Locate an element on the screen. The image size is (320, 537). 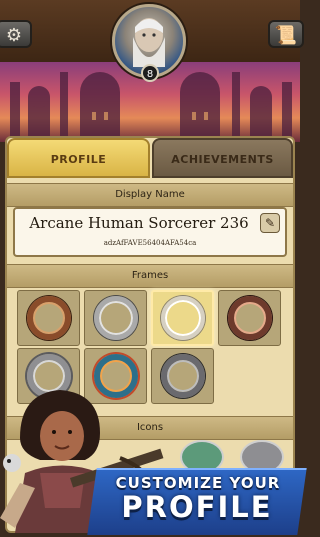
display-name-header: Display Name is located at coordinates (150, 195).